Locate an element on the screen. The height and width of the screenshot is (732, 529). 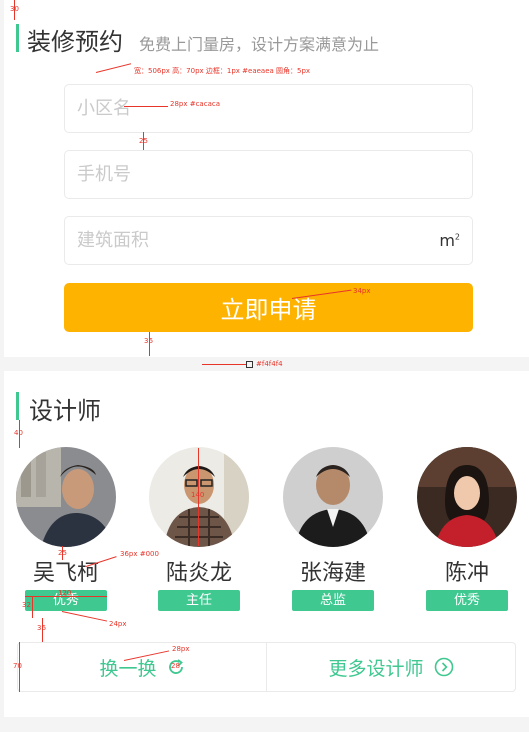
refresh-button: 换一换 is located at coordinates (142, 667).